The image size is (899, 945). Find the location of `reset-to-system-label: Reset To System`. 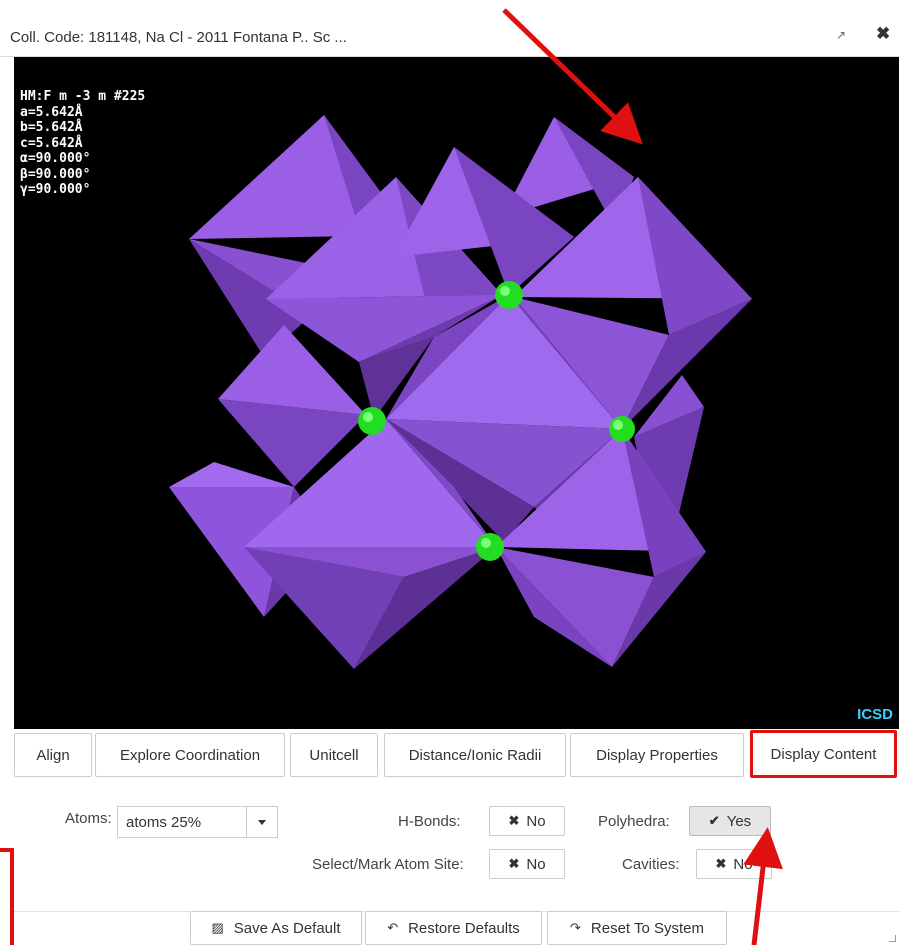

reset-to-system-label: Reset To System is located at coordinates (647, 928).